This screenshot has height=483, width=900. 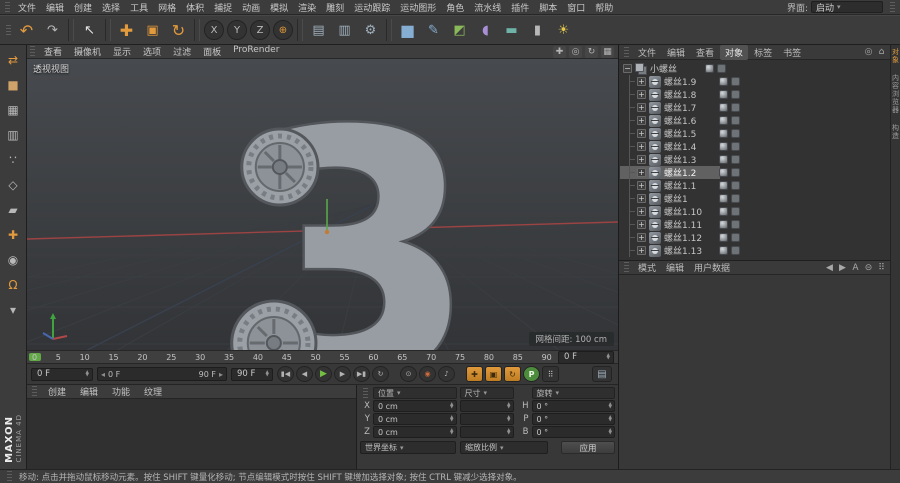 What do you see at coordinates (487, 7) in the screenshot?
I see `menu-item: 流水线` at bounding box center [487, 7].